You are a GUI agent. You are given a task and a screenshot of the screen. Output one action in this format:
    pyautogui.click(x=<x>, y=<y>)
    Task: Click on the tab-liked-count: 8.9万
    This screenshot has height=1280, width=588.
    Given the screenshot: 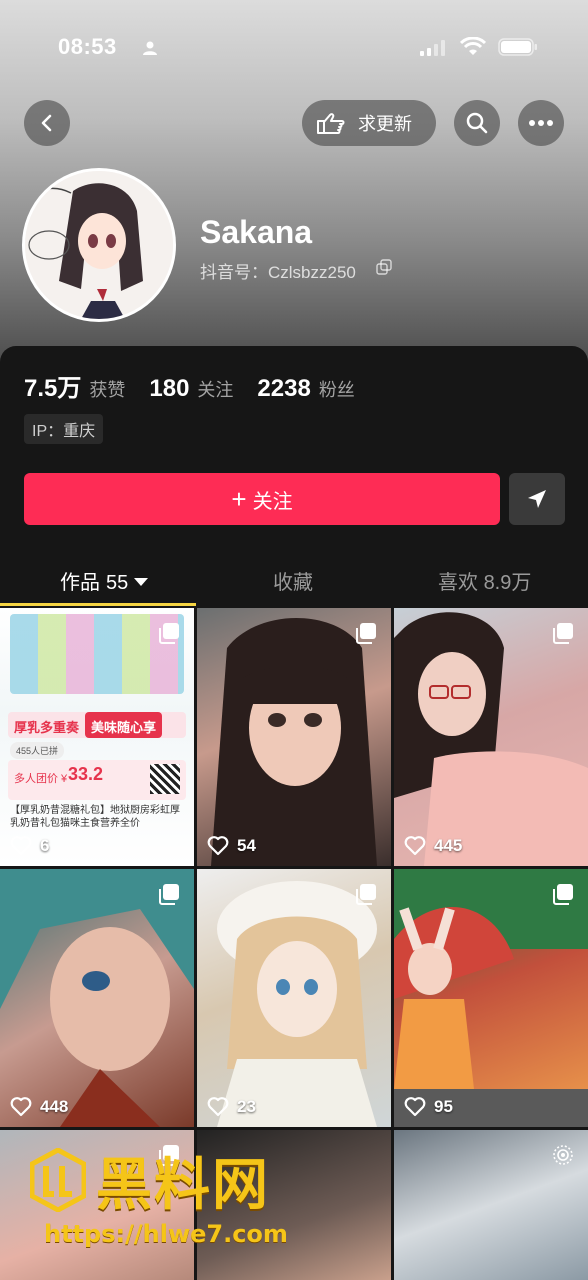 What is the action you would take?
    pyautogui.click(x=507, y=583)
    